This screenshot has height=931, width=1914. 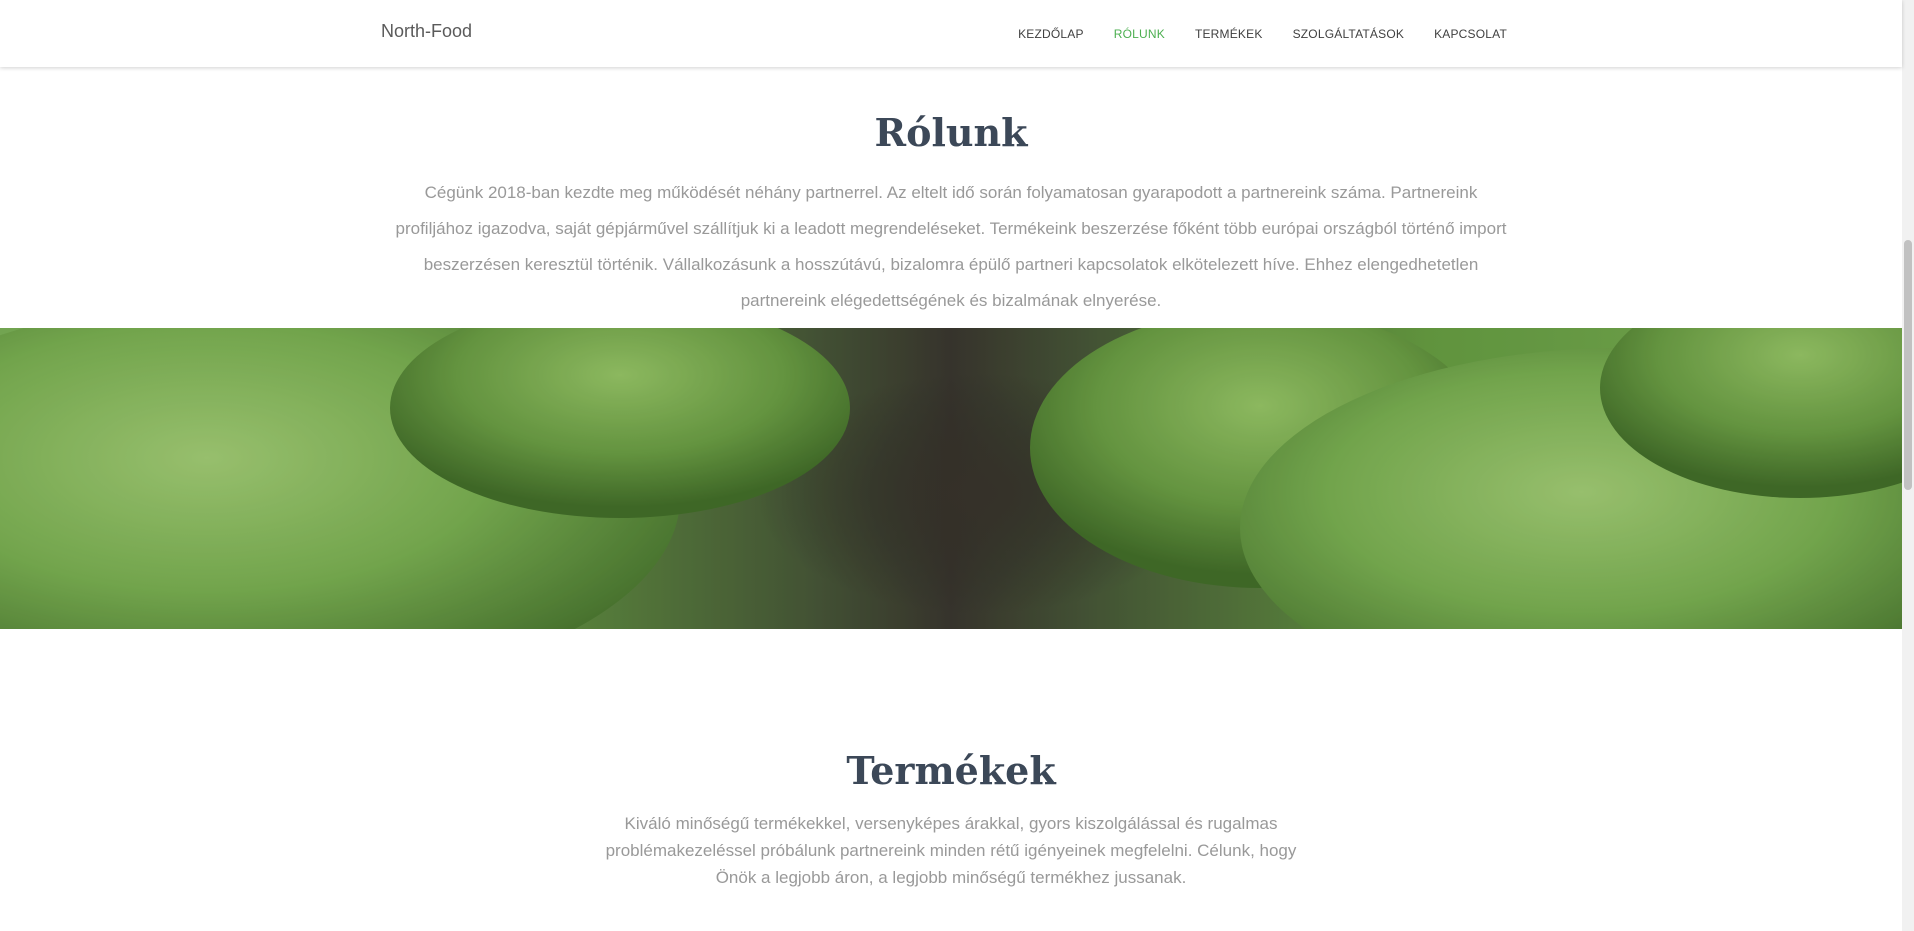 I want to click on nav-item-szolgaltatasok: SZOLGÁLTATÁSOK, so click(x=1349, y=34).